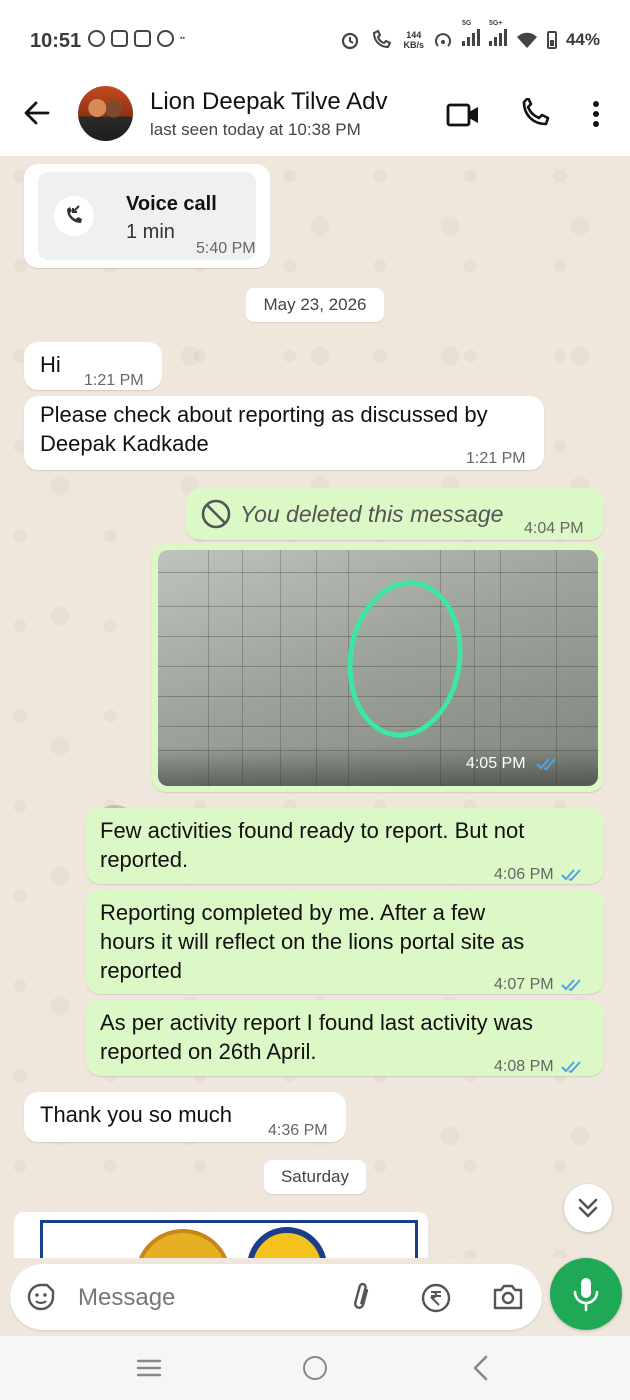  I want to click on recent-apps-icon, so click(149, 1368).